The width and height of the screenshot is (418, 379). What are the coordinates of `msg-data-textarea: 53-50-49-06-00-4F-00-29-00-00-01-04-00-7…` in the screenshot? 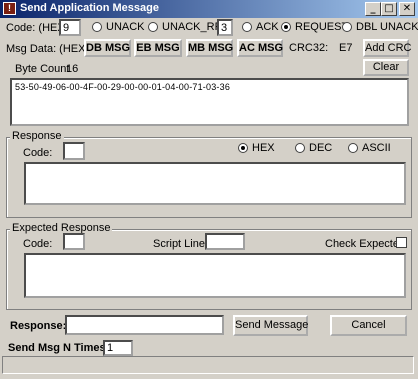 It's located at (209, 102).